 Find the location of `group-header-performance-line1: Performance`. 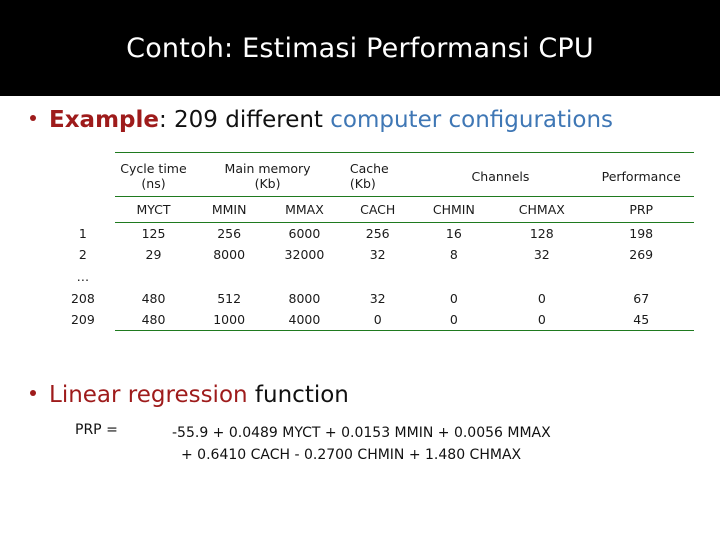

group-header-performance-line1: Performance is located at coordinates (641, 176).